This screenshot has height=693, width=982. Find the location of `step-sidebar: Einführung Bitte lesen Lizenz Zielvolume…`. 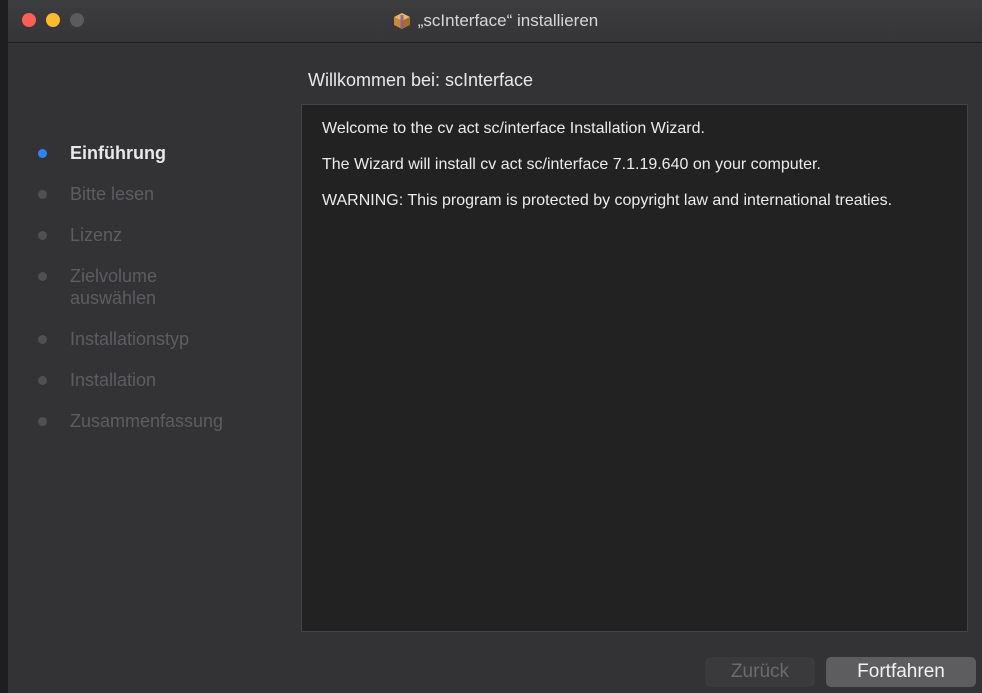

step-sidebar: Einführung Bitte lesen Lizenz Zielvolume… is located at coordinates (163, 296).